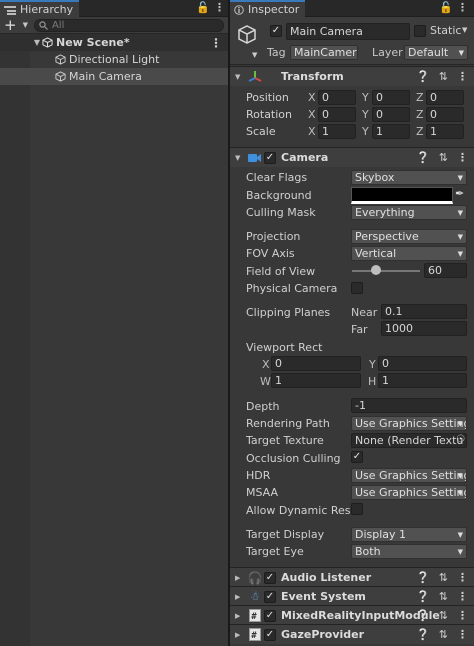  What do you see at coordinates (436, 52) in the screenshot?
I see `layer-dropdown: Default ▼` at bounding box center [436, 52].